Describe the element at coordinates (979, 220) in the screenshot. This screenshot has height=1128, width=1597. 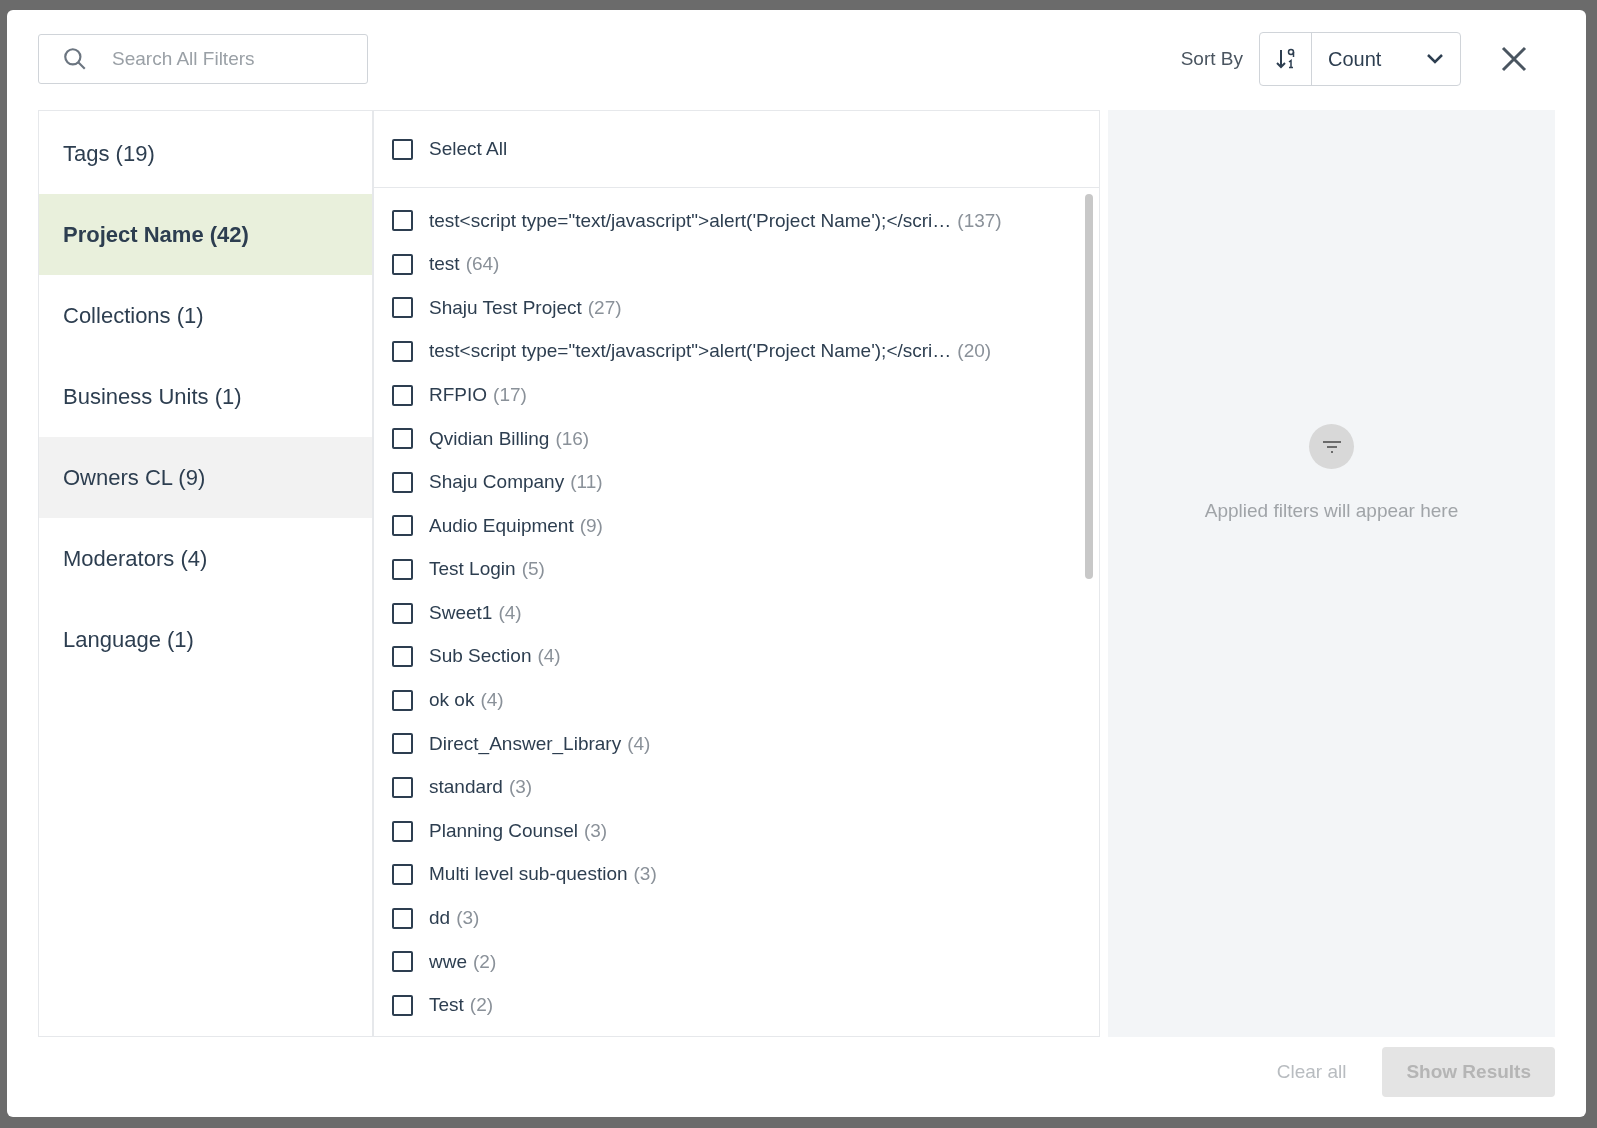
I see `option-count: (137)` at that location.